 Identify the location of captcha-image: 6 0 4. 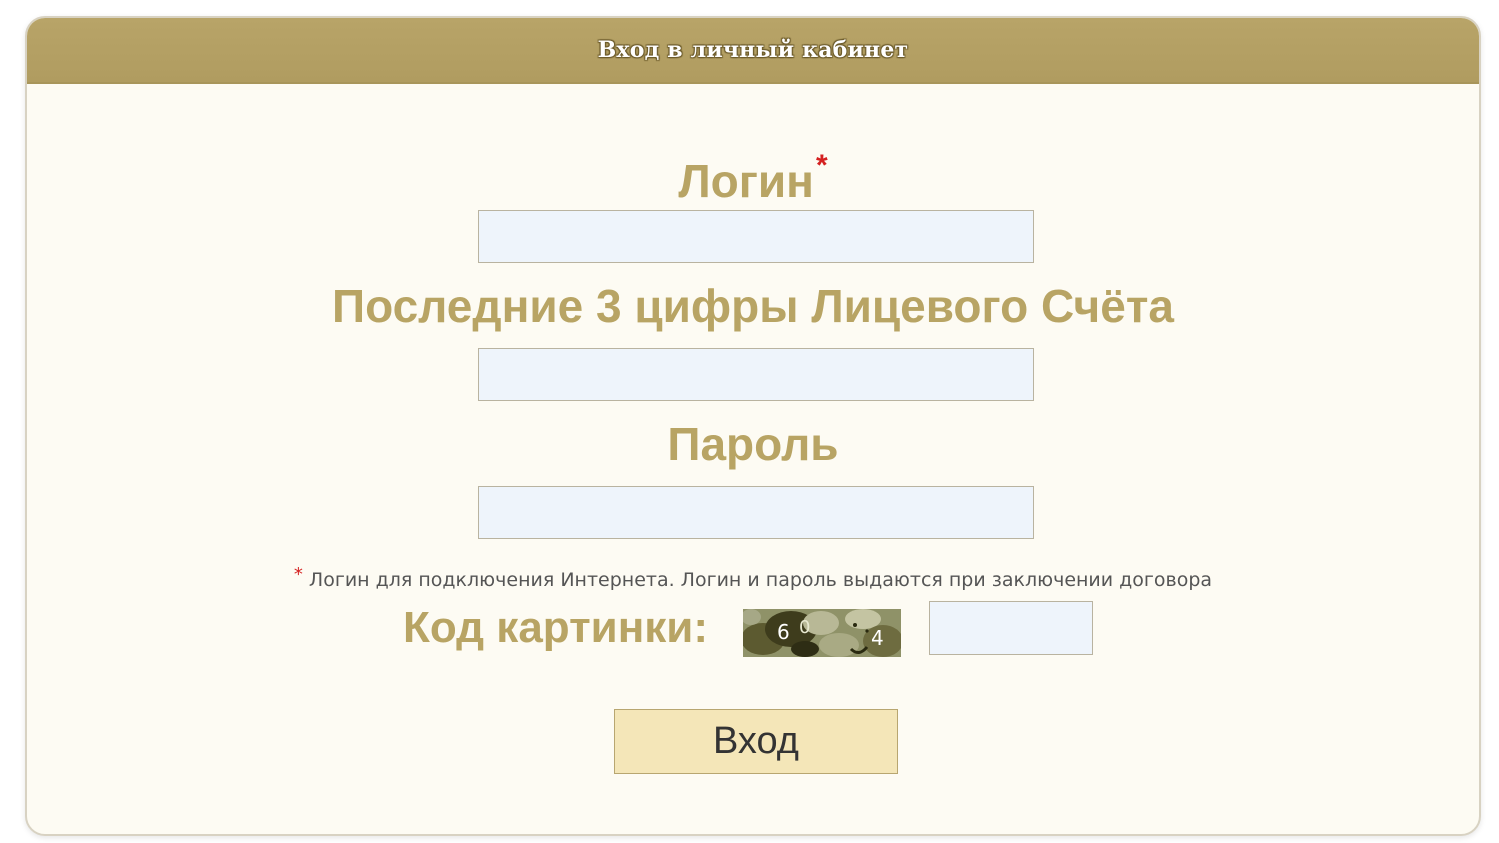
(822, 633).